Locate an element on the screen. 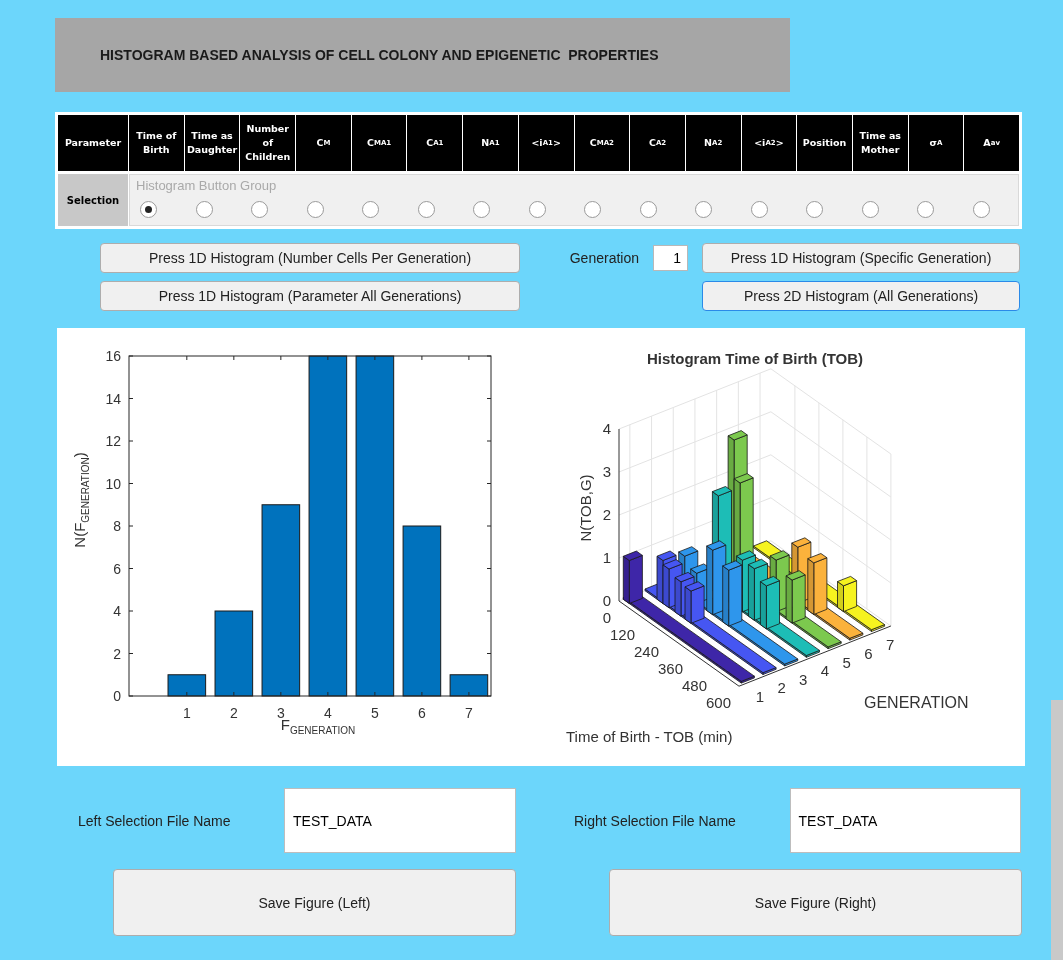 The image size is (1063, 960). generation-field: 1 is located at coordinates (670, 258).